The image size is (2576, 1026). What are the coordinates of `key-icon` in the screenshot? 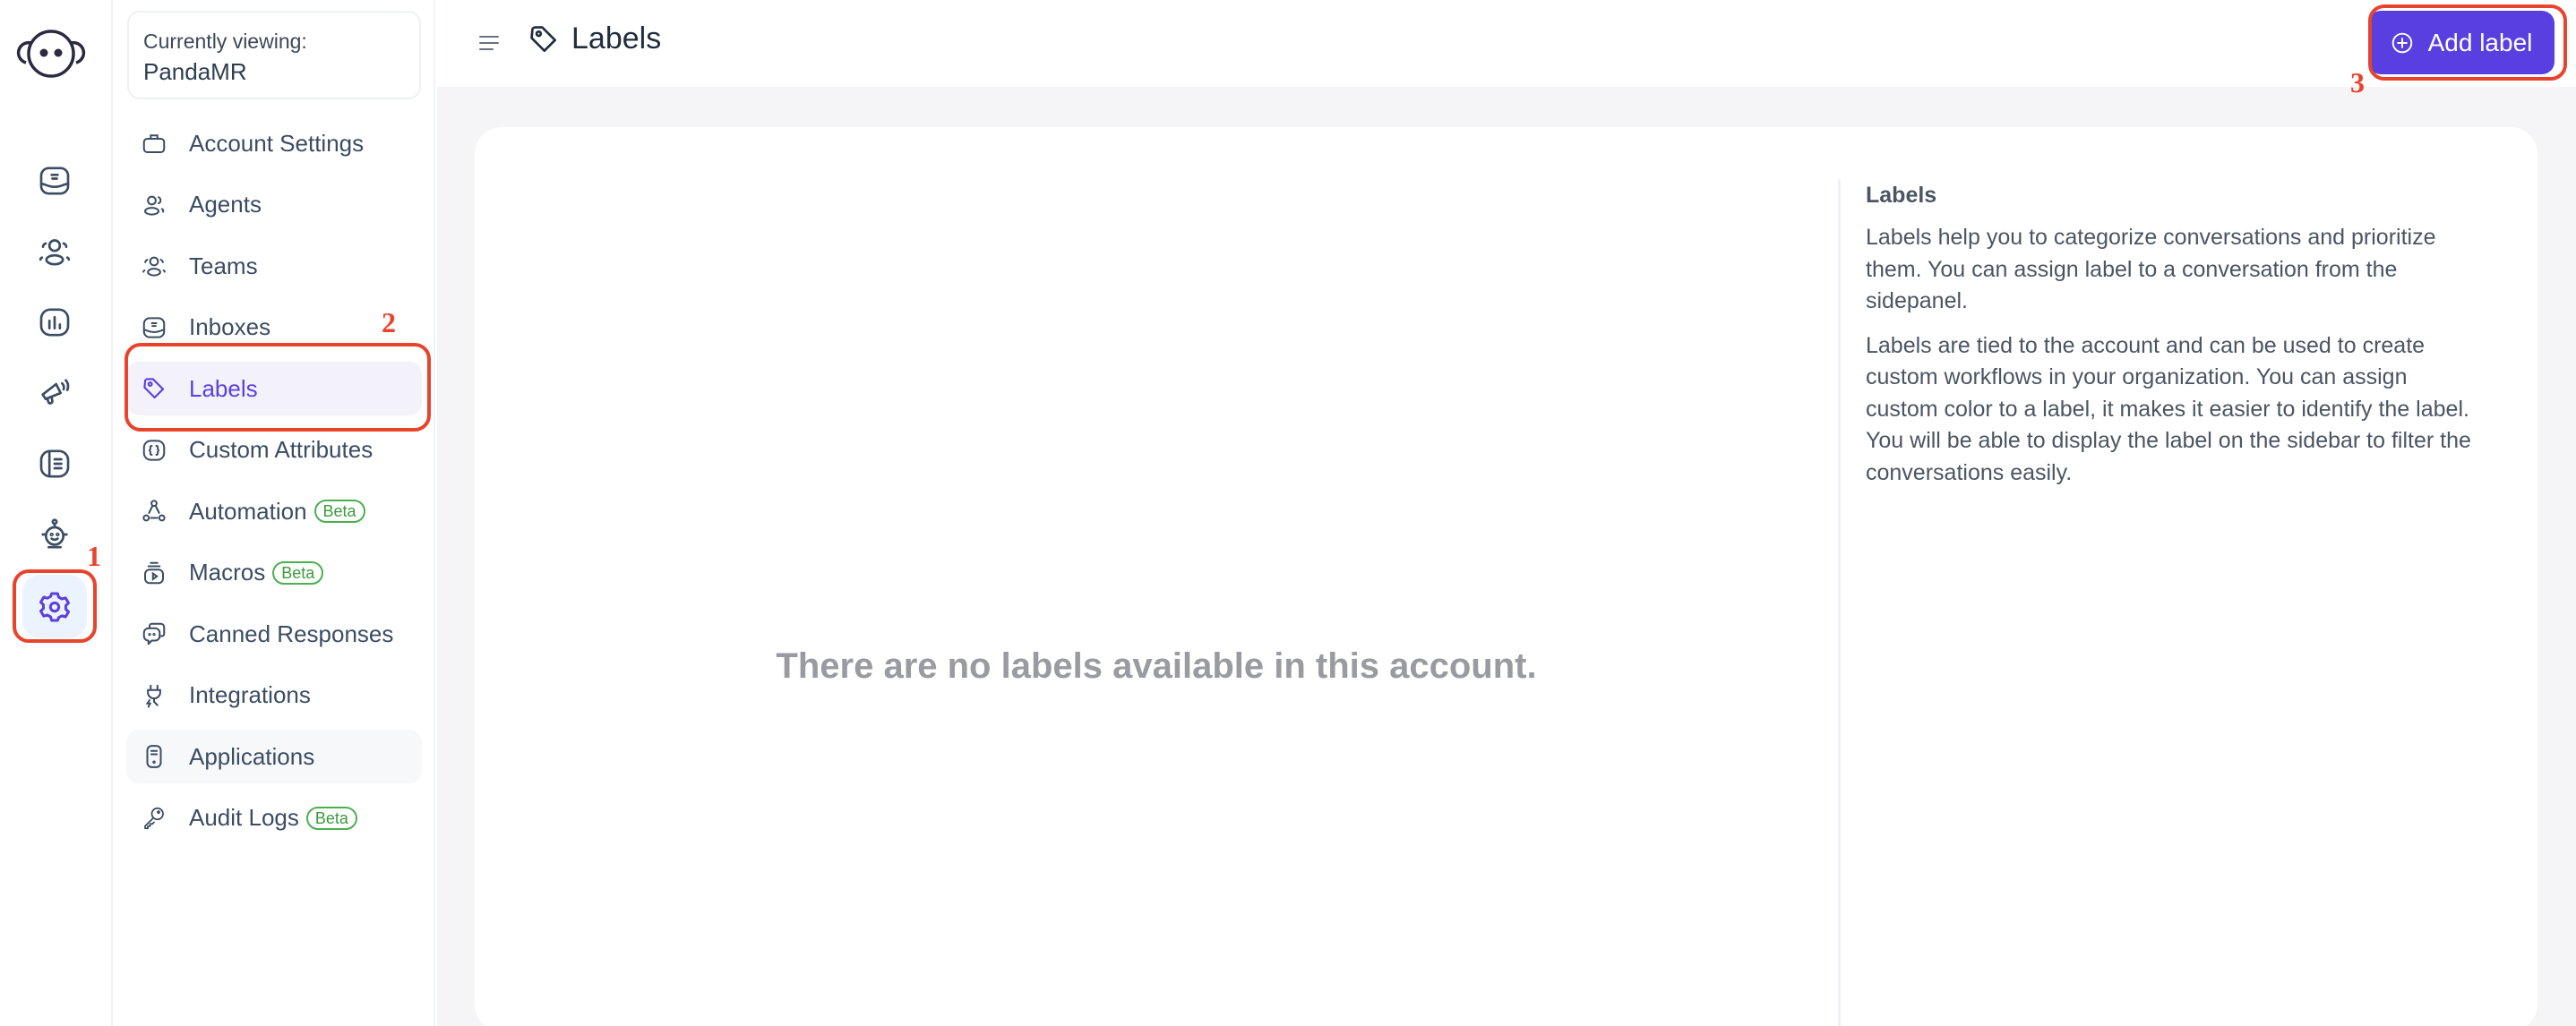 It's located at (154, 818).